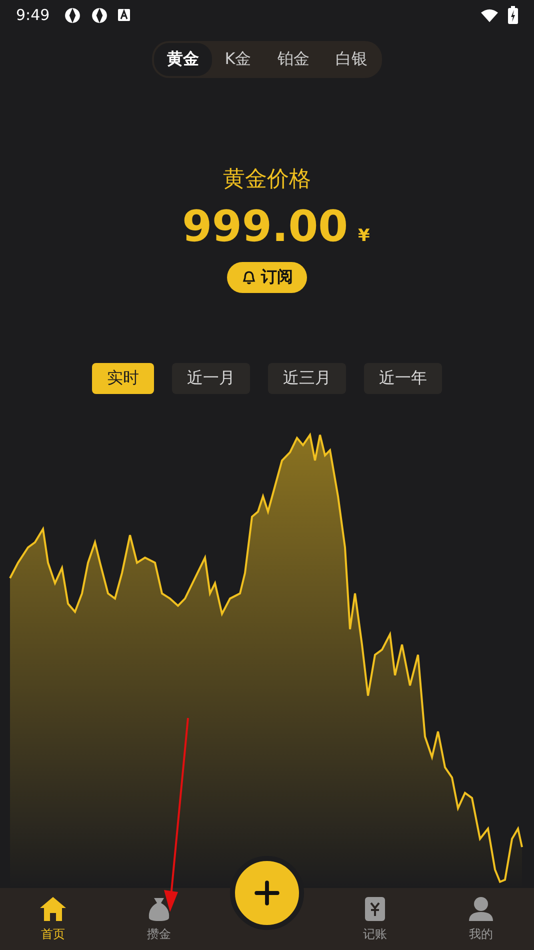  I want to click on nav-item: 我的, so click(481, 919).